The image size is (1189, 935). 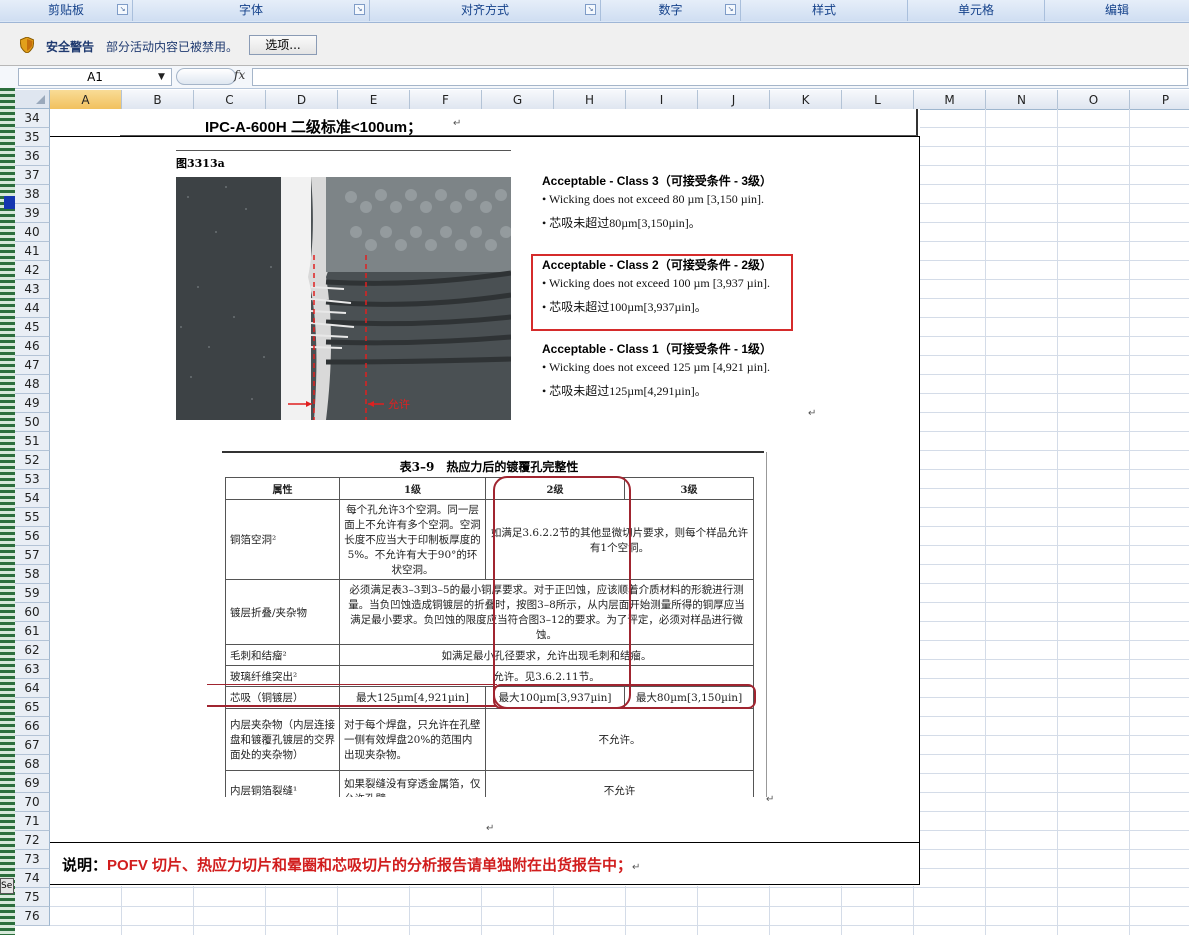 What do you see at coordinates (32, 916) in the screenshot?
I see `row-header: 76` at bounding box center [32, 916].